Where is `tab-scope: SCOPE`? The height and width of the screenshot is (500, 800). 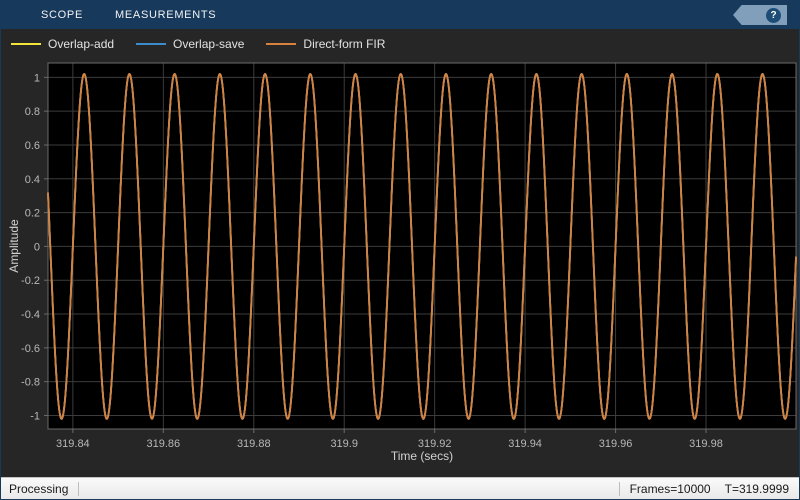 tab-scope: SCOPE is located at coordinates (62, 15).